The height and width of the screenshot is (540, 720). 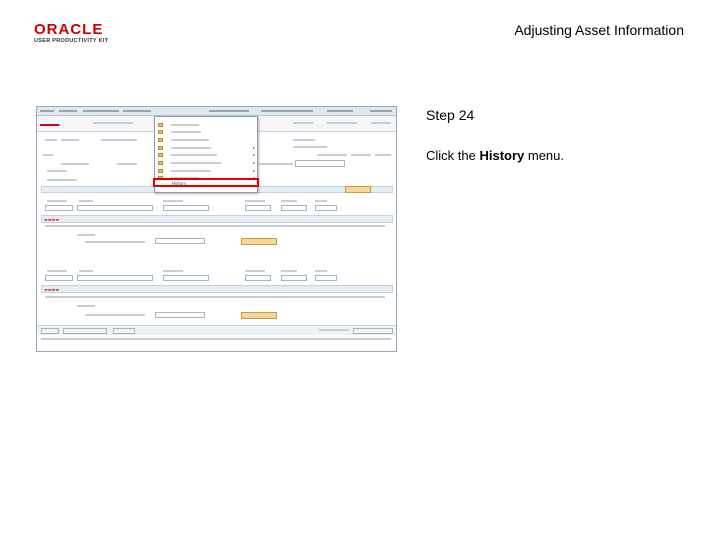 I want to click on instruction-after: menu., so click(x=544, y=155).